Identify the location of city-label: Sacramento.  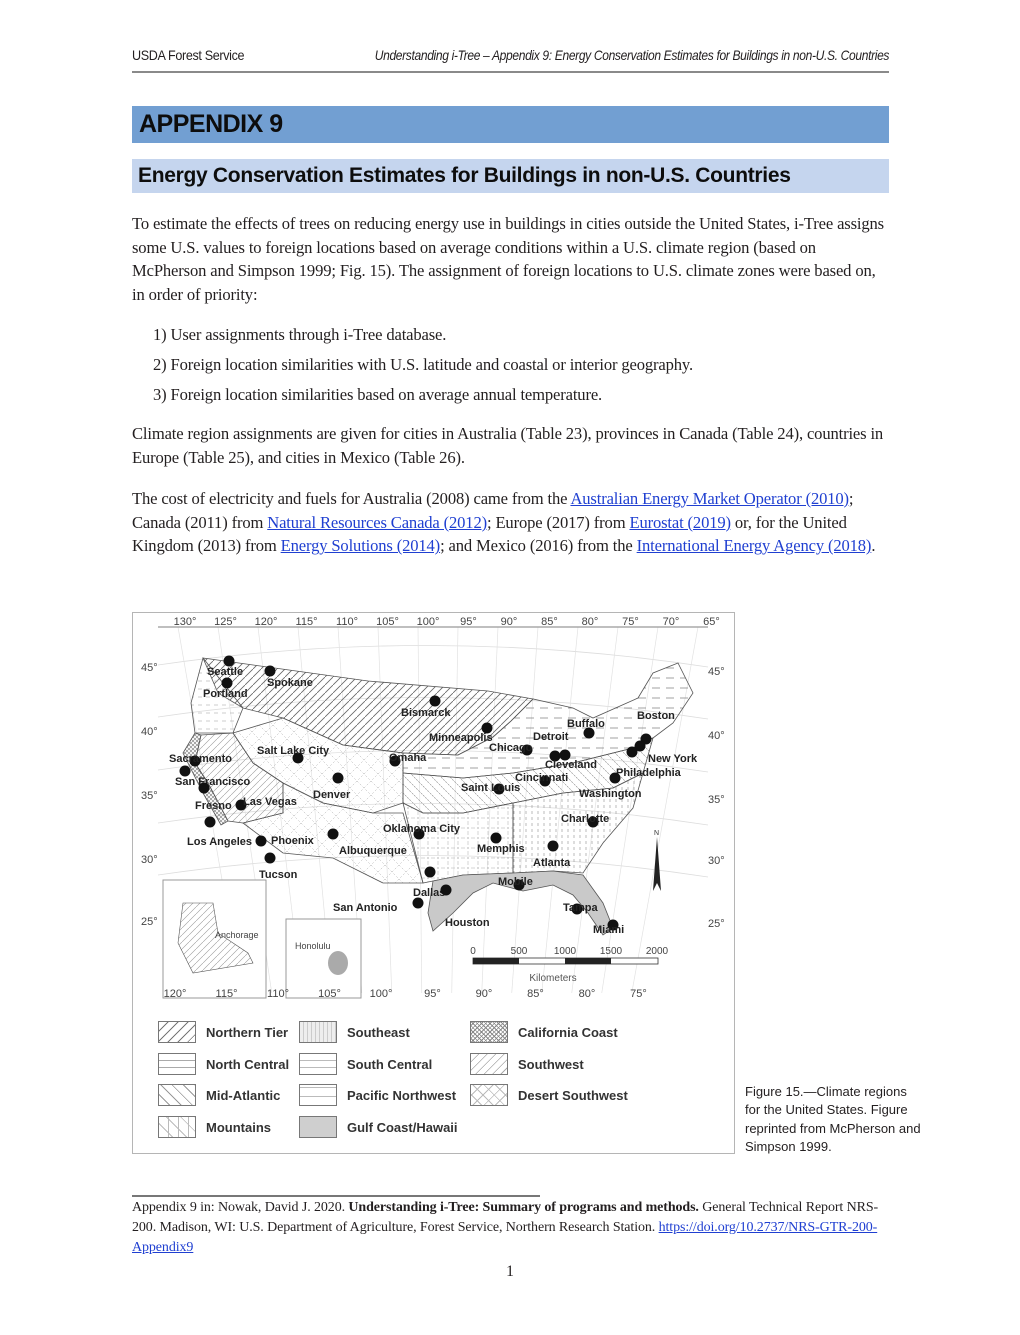
(200, 759).